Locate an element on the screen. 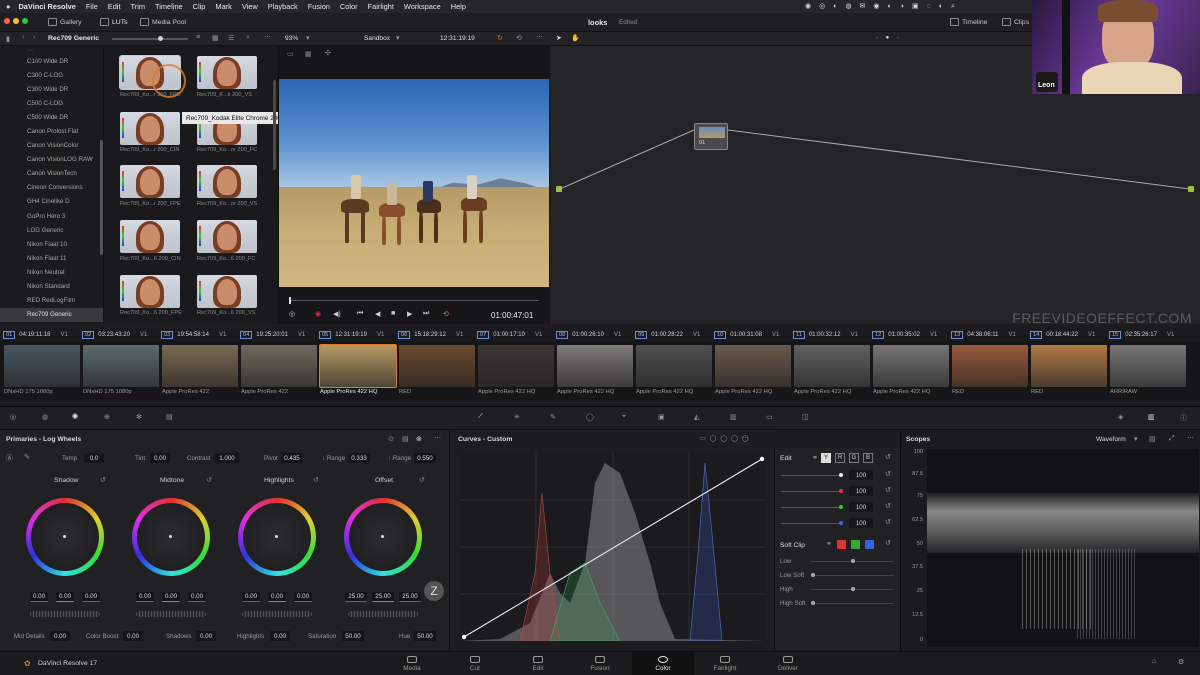 The width and height of the screenshot is (1200, 675). soft-low-slider is located at coordinates (852, 561).